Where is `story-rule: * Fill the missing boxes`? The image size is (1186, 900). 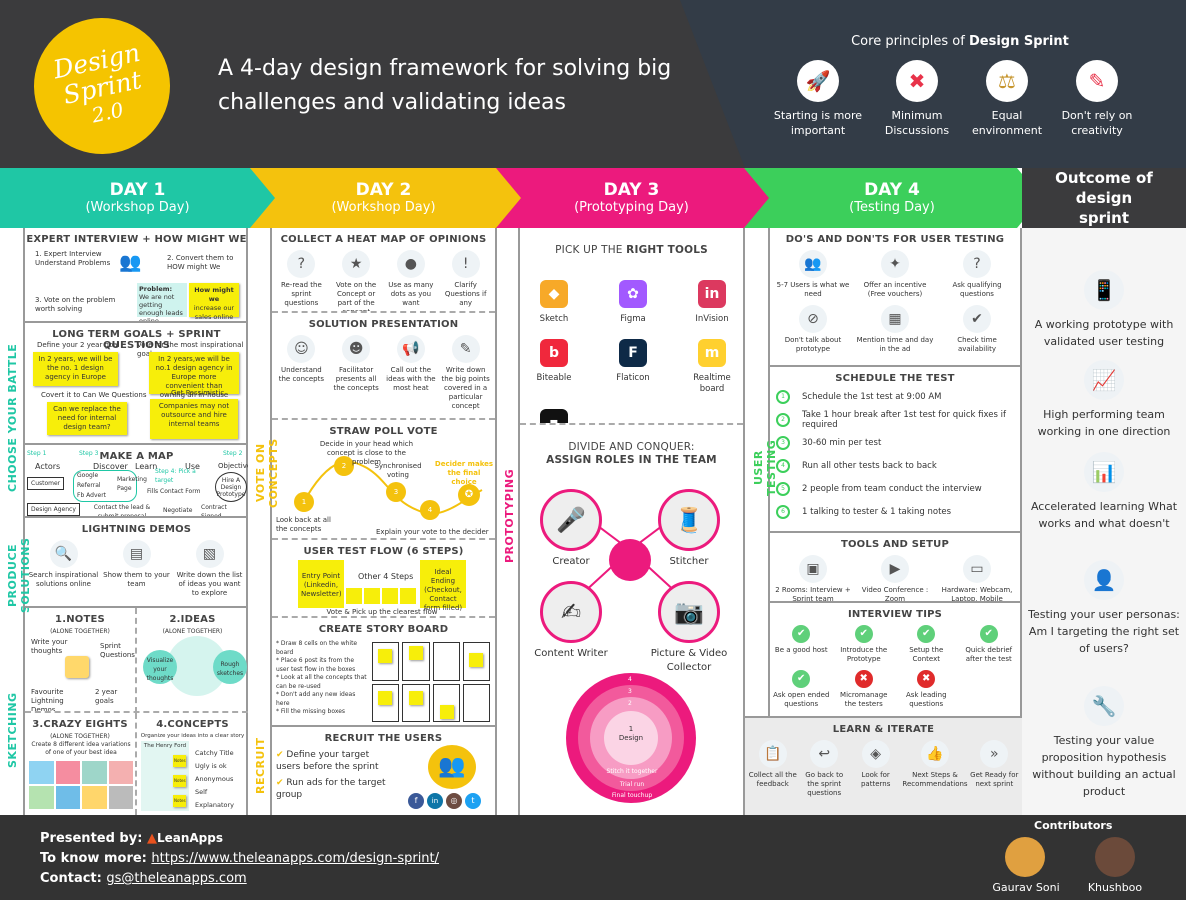
story-rule: * Fill the missing boxes is located at coordinates (311, 711).